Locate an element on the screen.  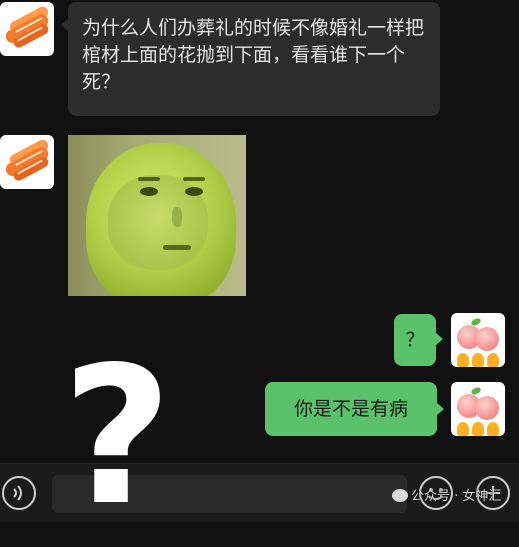
voice-icon is located at coordinates (17, 493).